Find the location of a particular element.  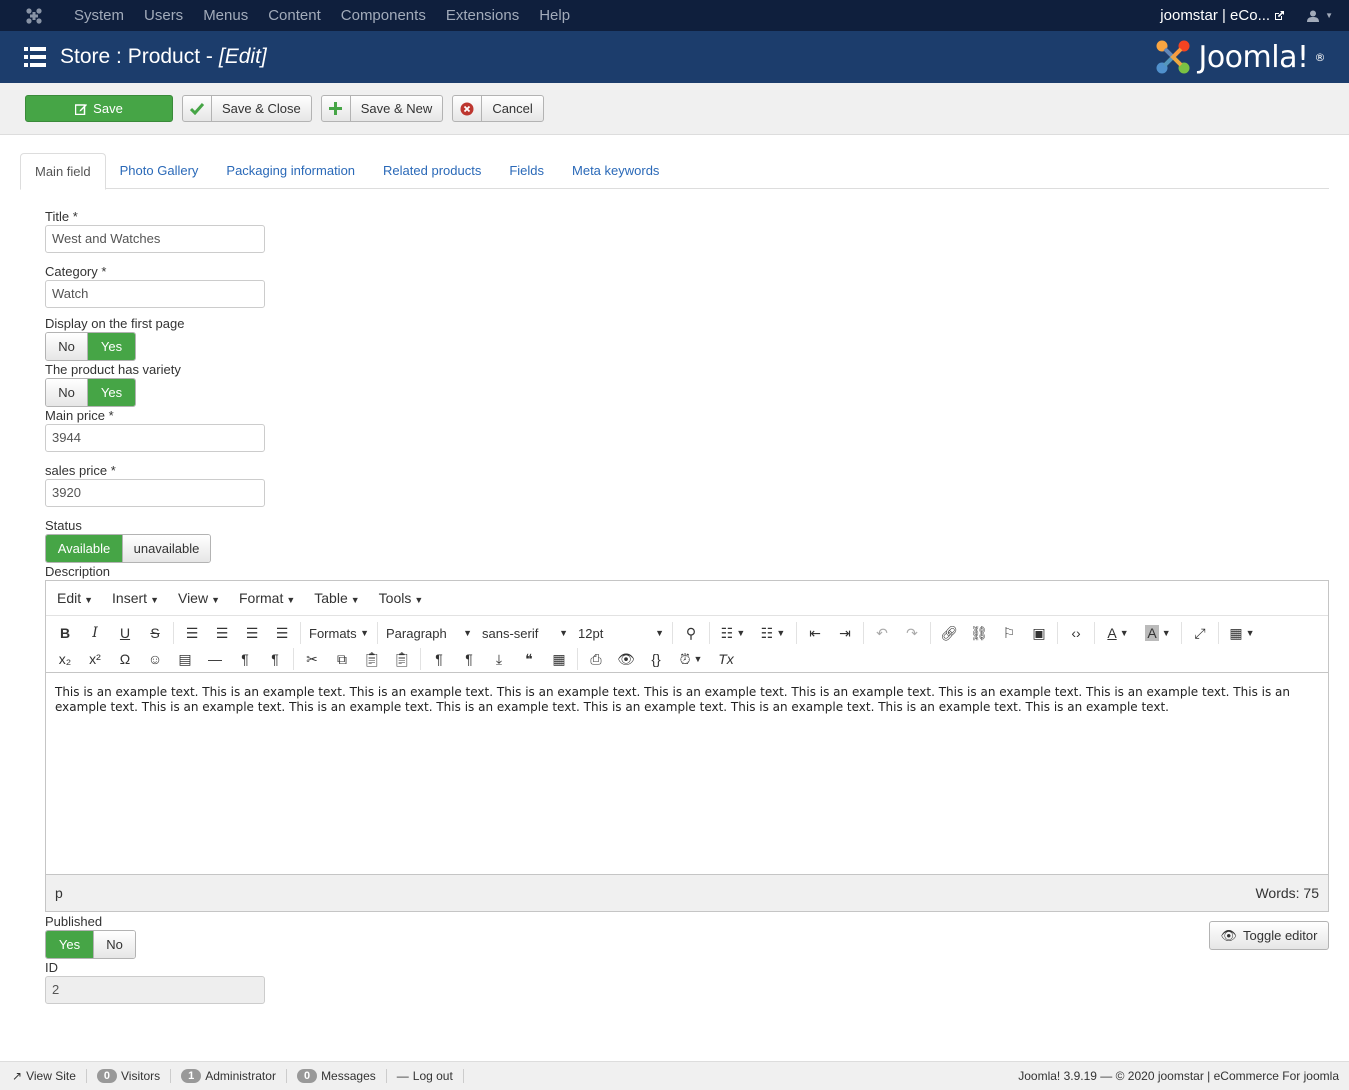

tab-photo-gallery: Photo Gallery is located at coordinates (159, 171).